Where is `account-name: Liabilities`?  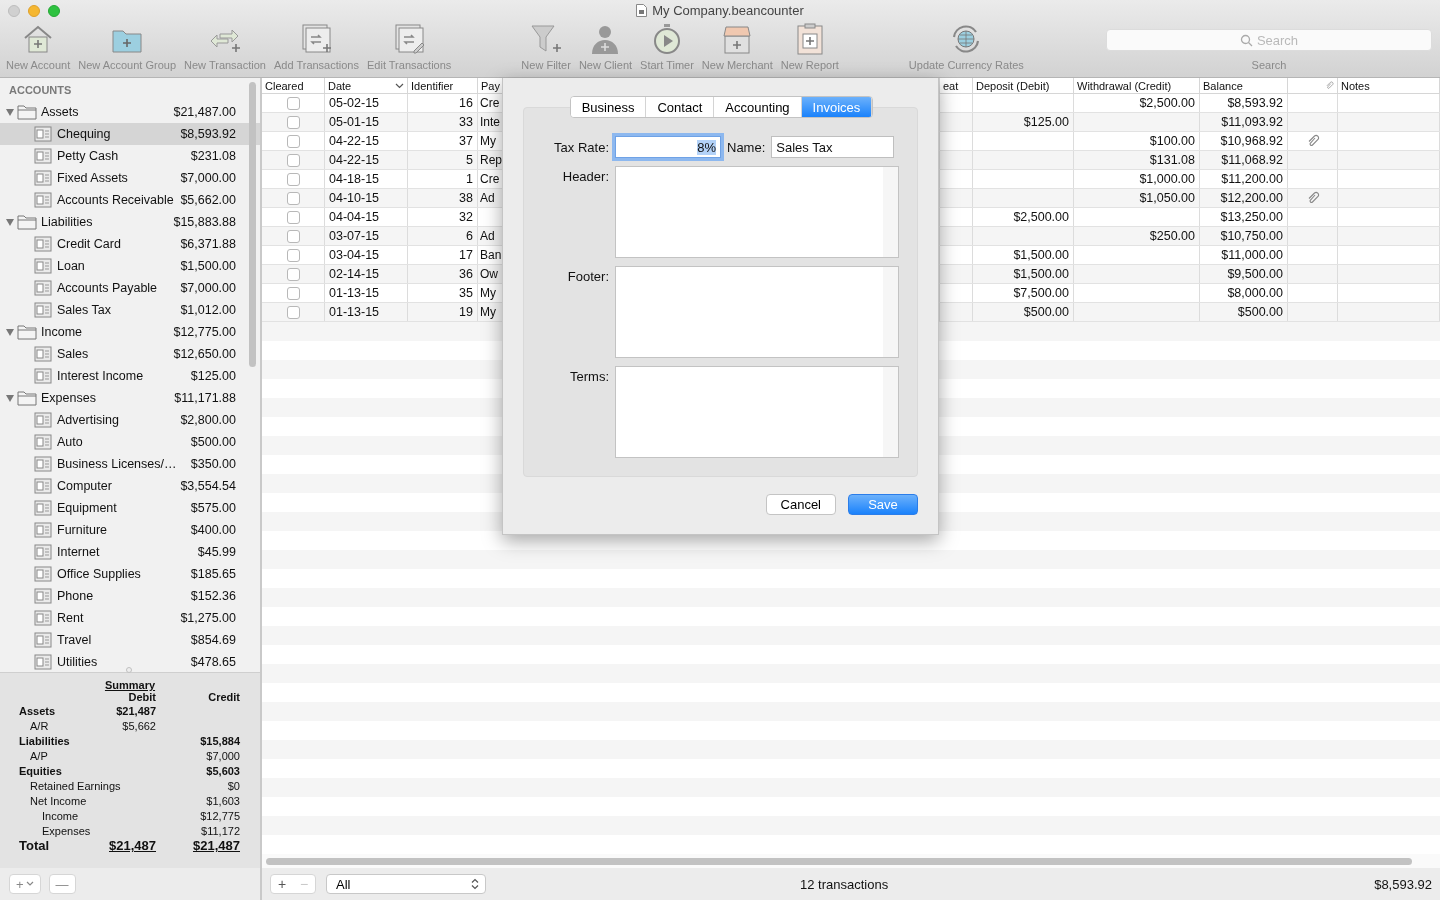 account-name: Liabilities is located at coordinates (67, 222).